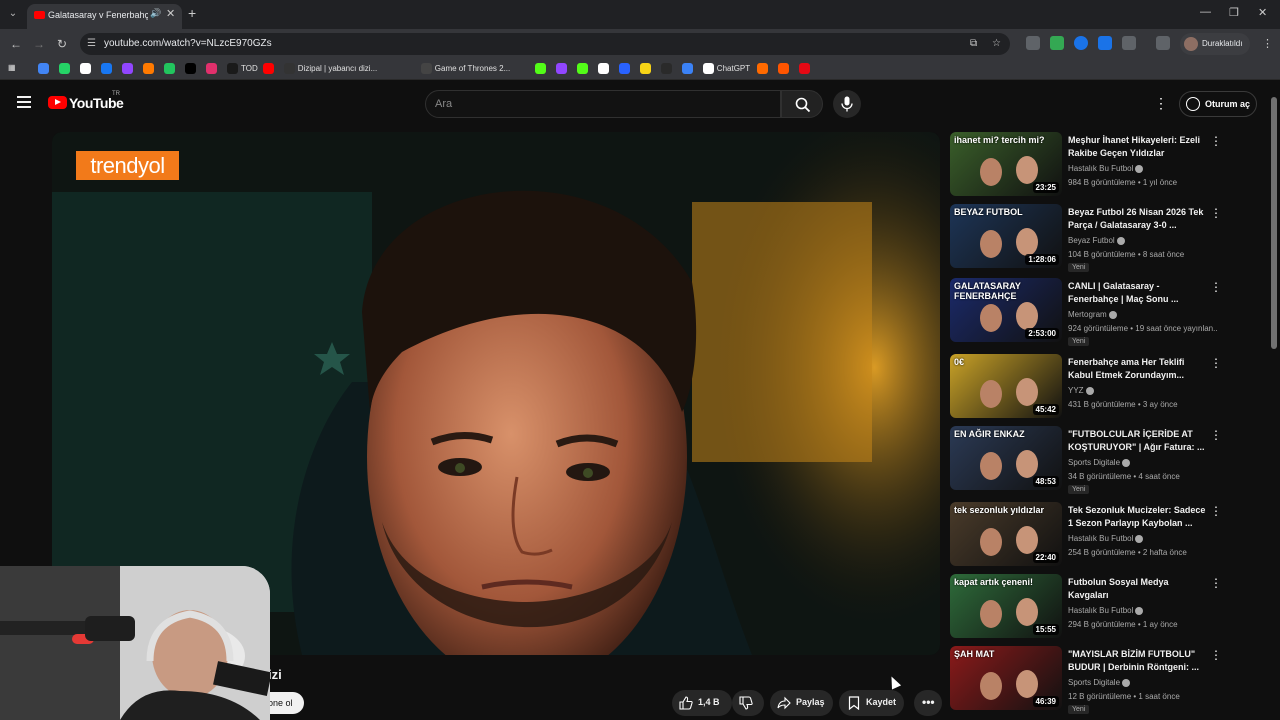  Describe the element at coordinates (603, 104) in the screenshot. I see `search-input: Ara` at that location.